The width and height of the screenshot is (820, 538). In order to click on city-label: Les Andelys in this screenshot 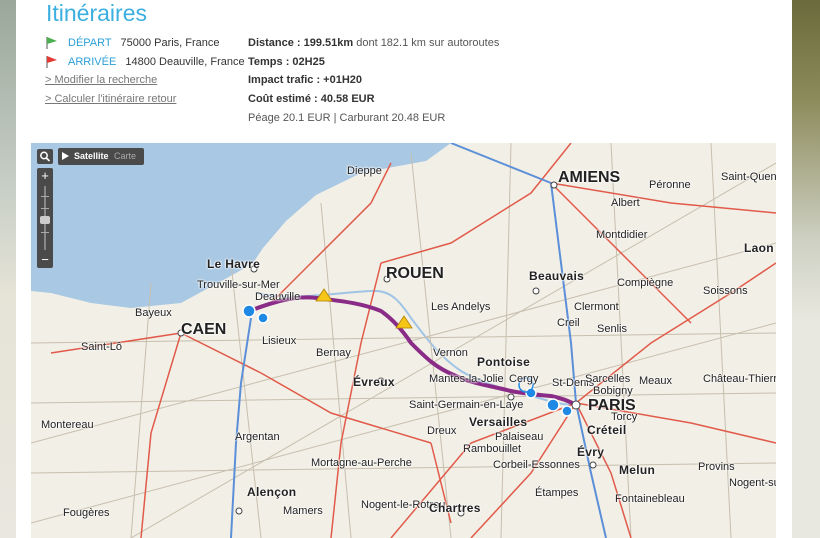, I will do `click(461, 307)`.